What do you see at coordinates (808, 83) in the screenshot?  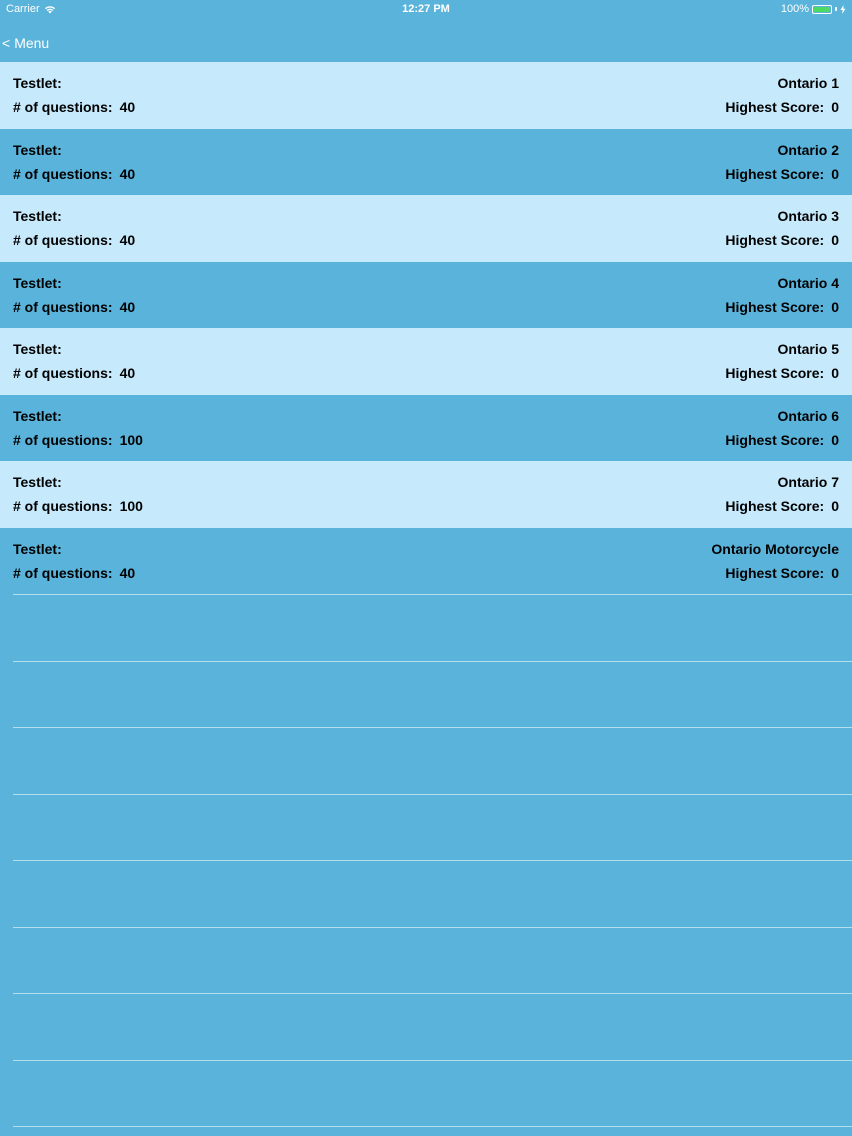 I see `testlet-name: Ontario 1` at bounding box center [808, 83].